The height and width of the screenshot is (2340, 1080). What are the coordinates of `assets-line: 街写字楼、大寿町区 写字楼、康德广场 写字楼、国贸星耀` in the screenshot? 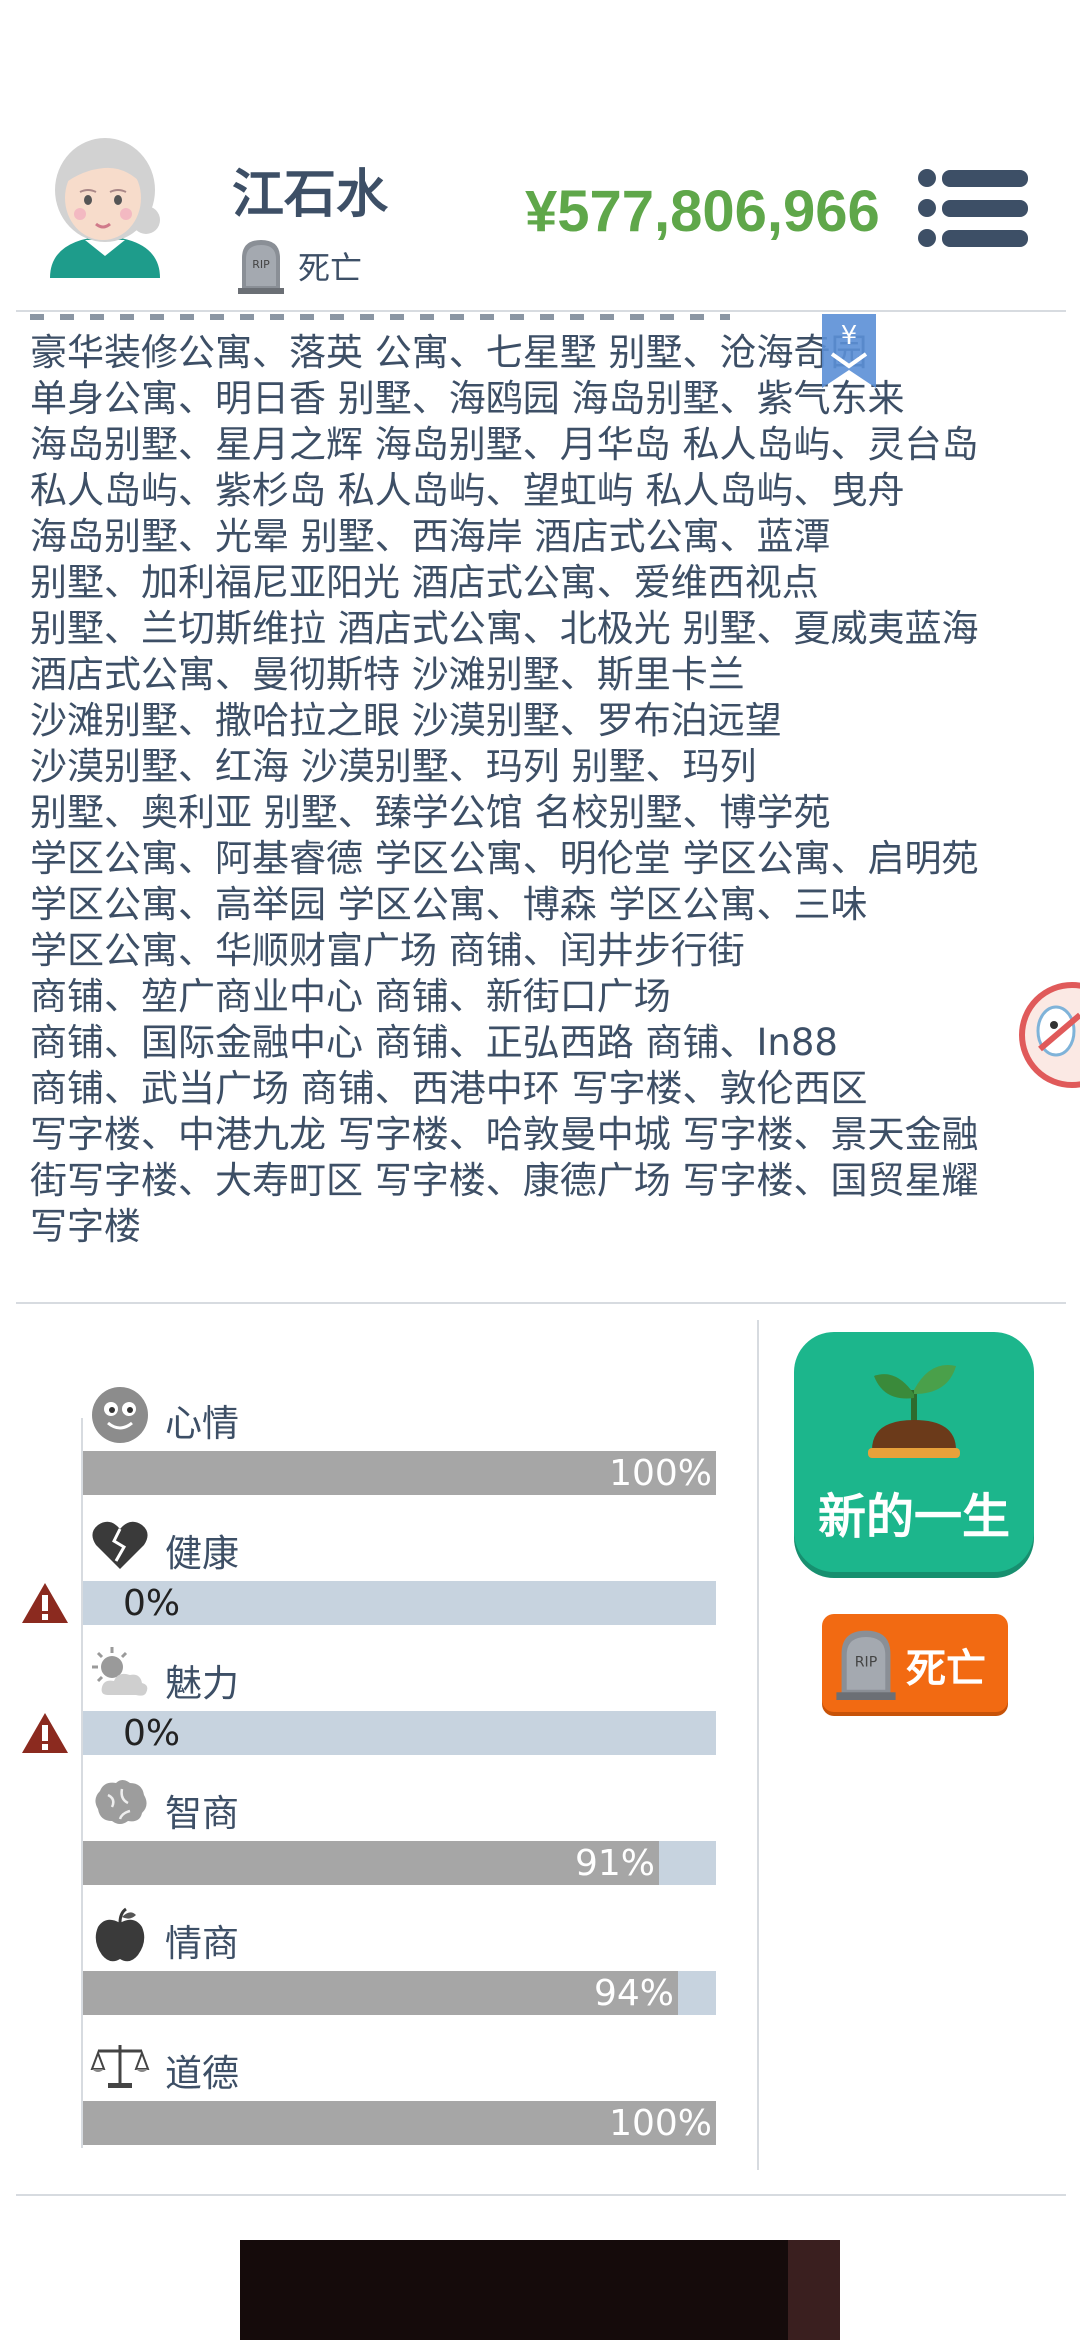 It's located at (504, 1180).